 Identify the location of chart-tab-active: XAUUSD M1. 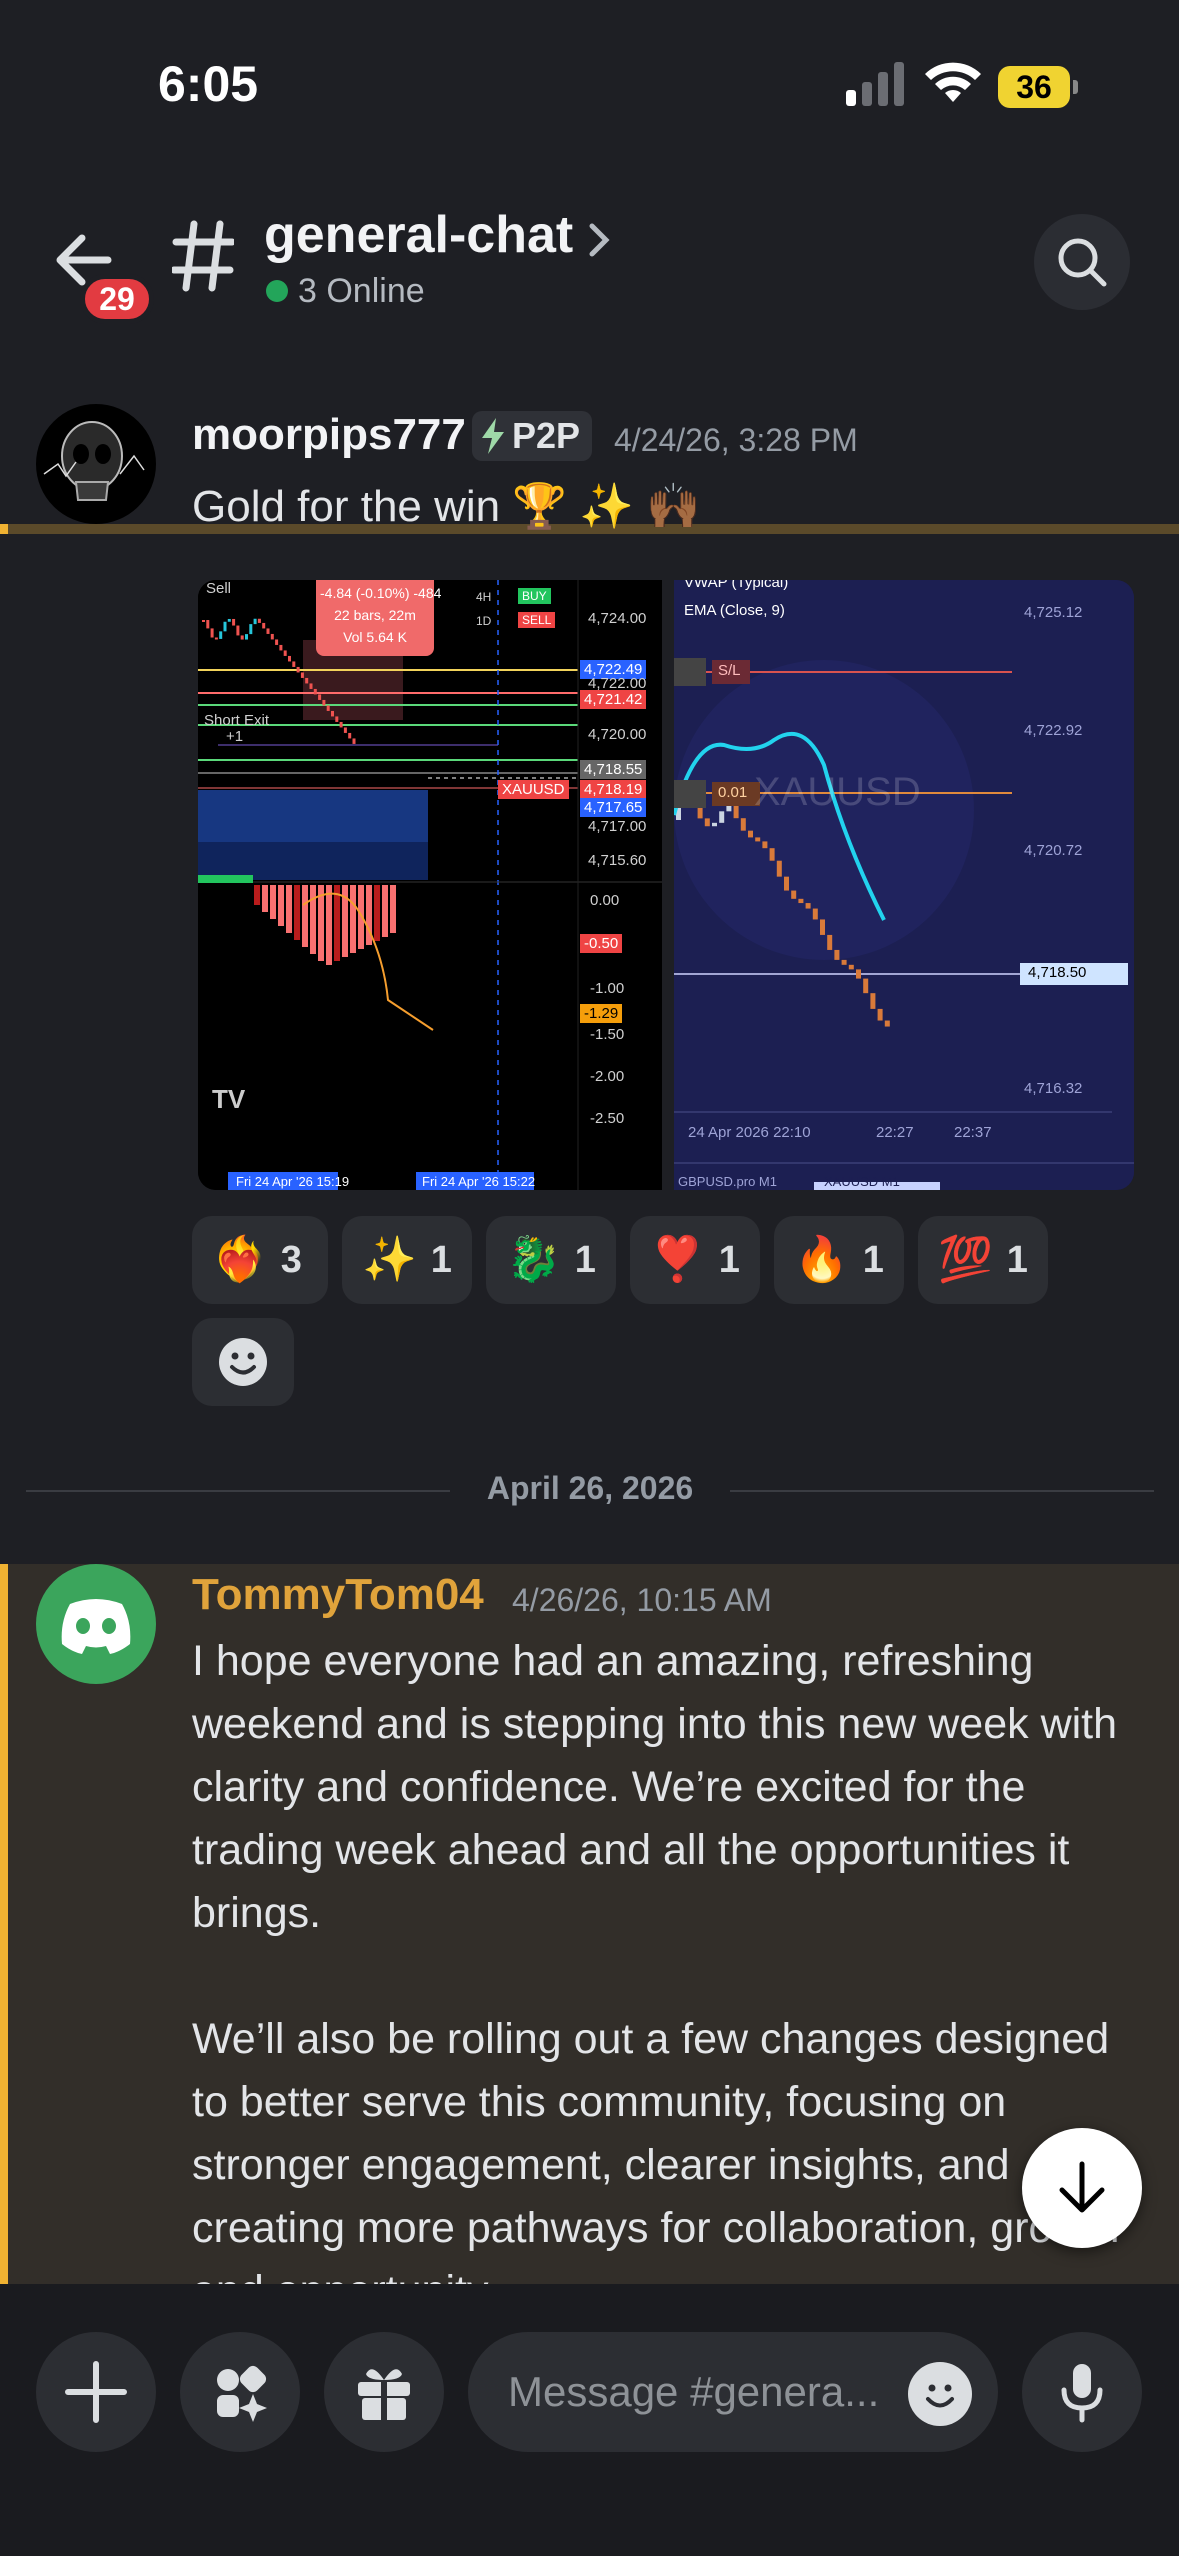
(862, 1181).